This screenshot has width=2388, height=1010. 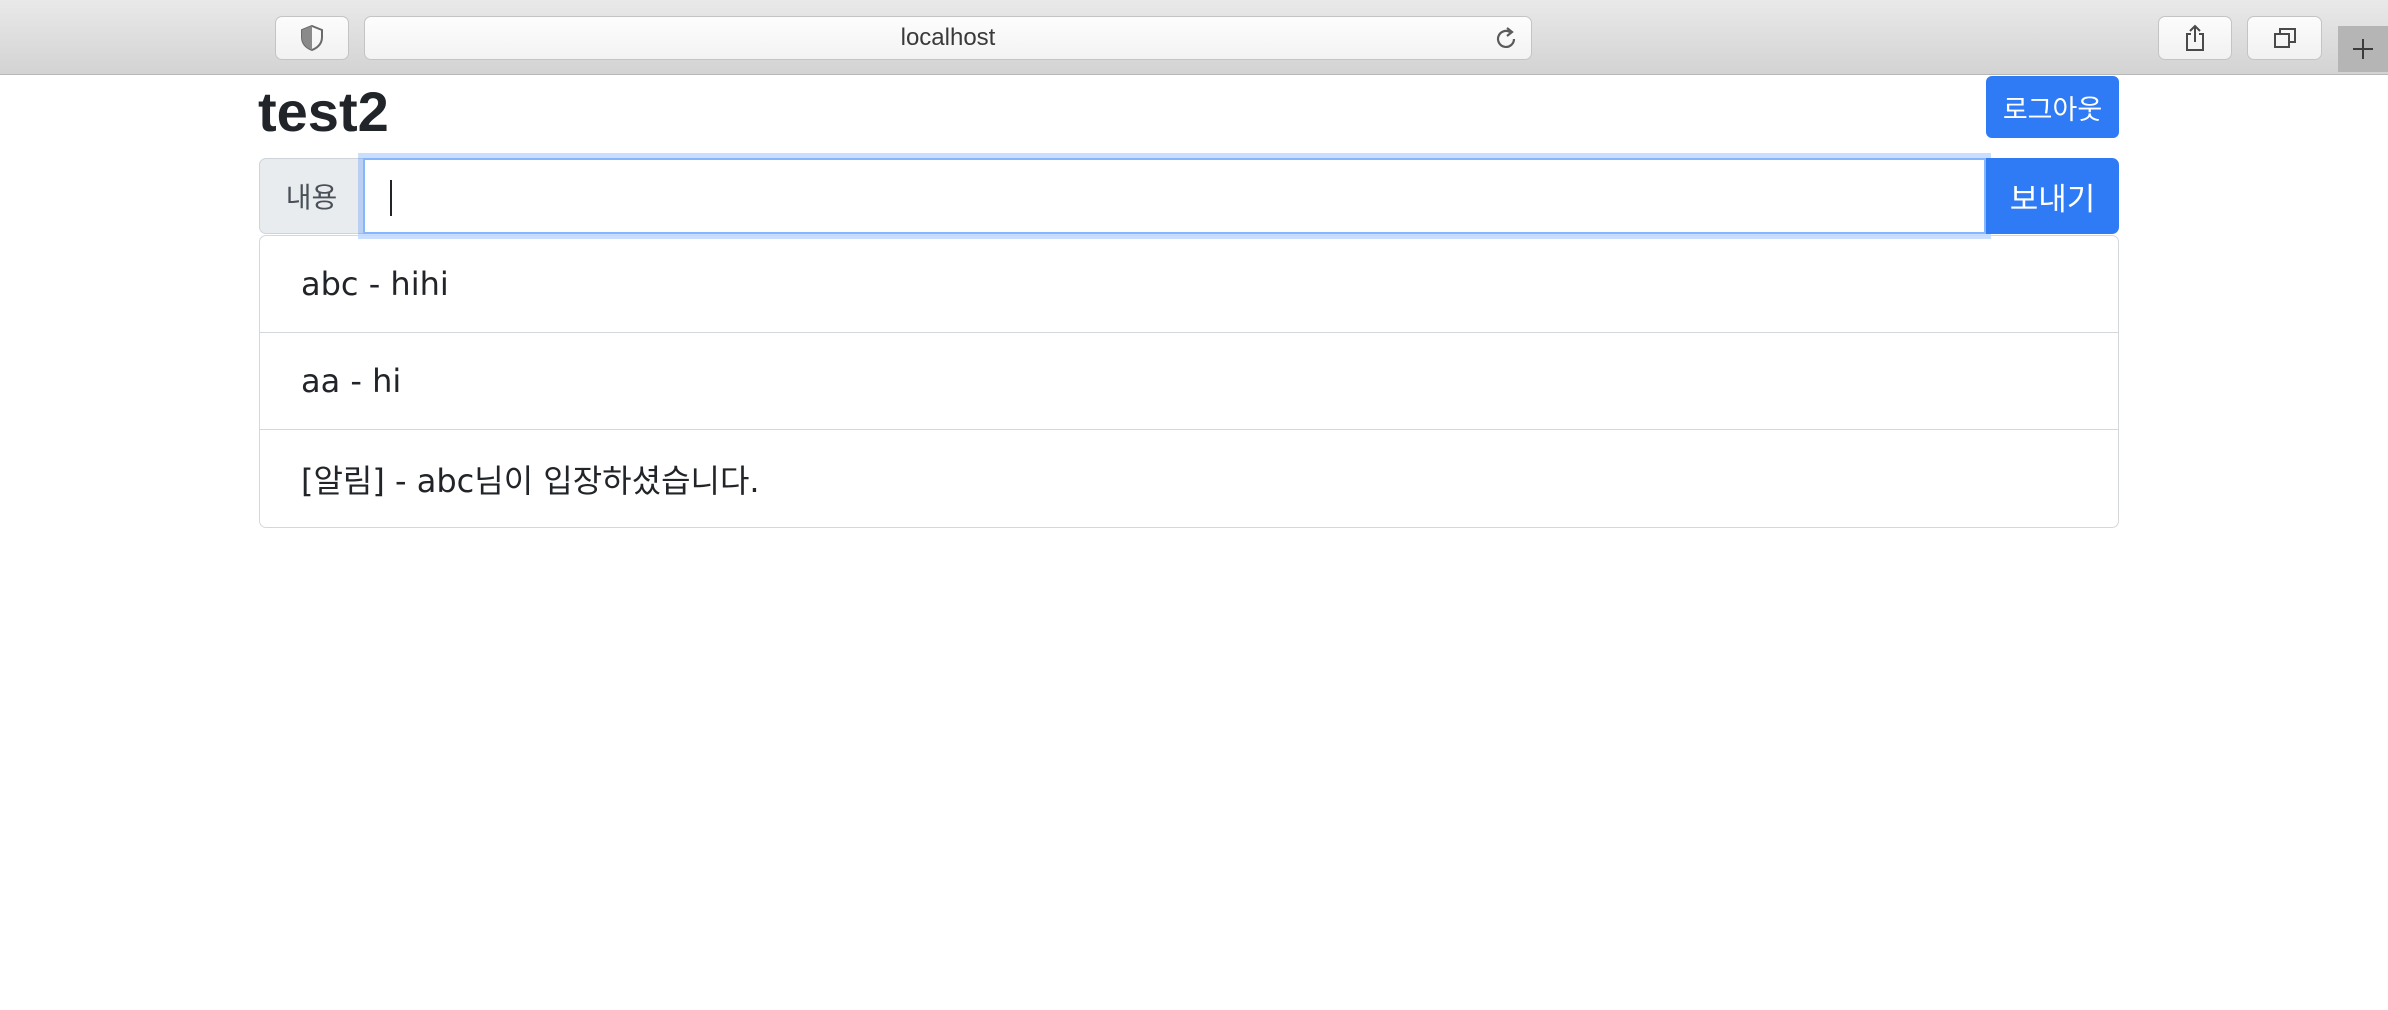 I want to click on message-composer: 내용 보내기, so click(x=1189, y=196).